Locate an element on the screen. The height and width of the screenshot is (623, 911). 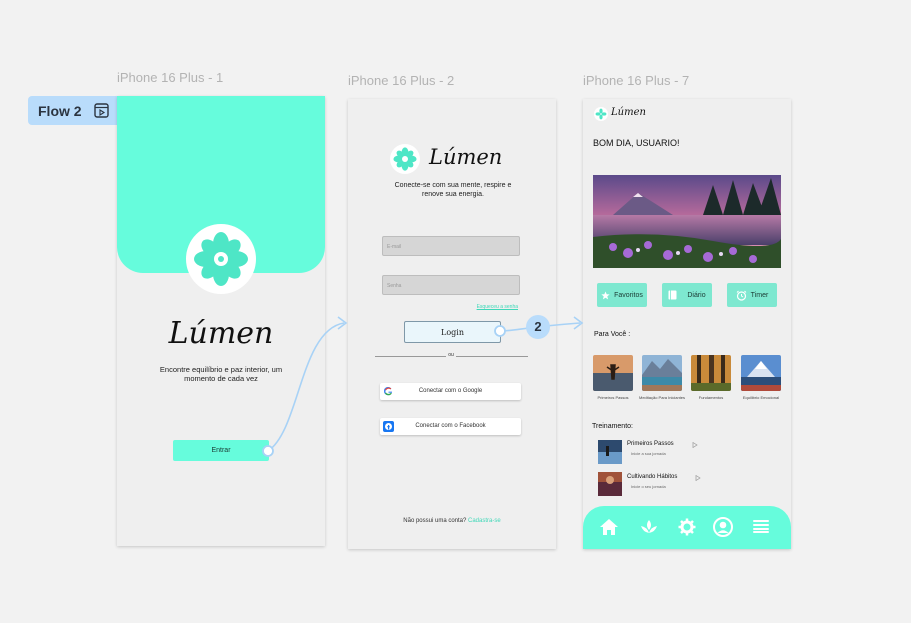
card-fundamentos is located at coordinates (711, 373).